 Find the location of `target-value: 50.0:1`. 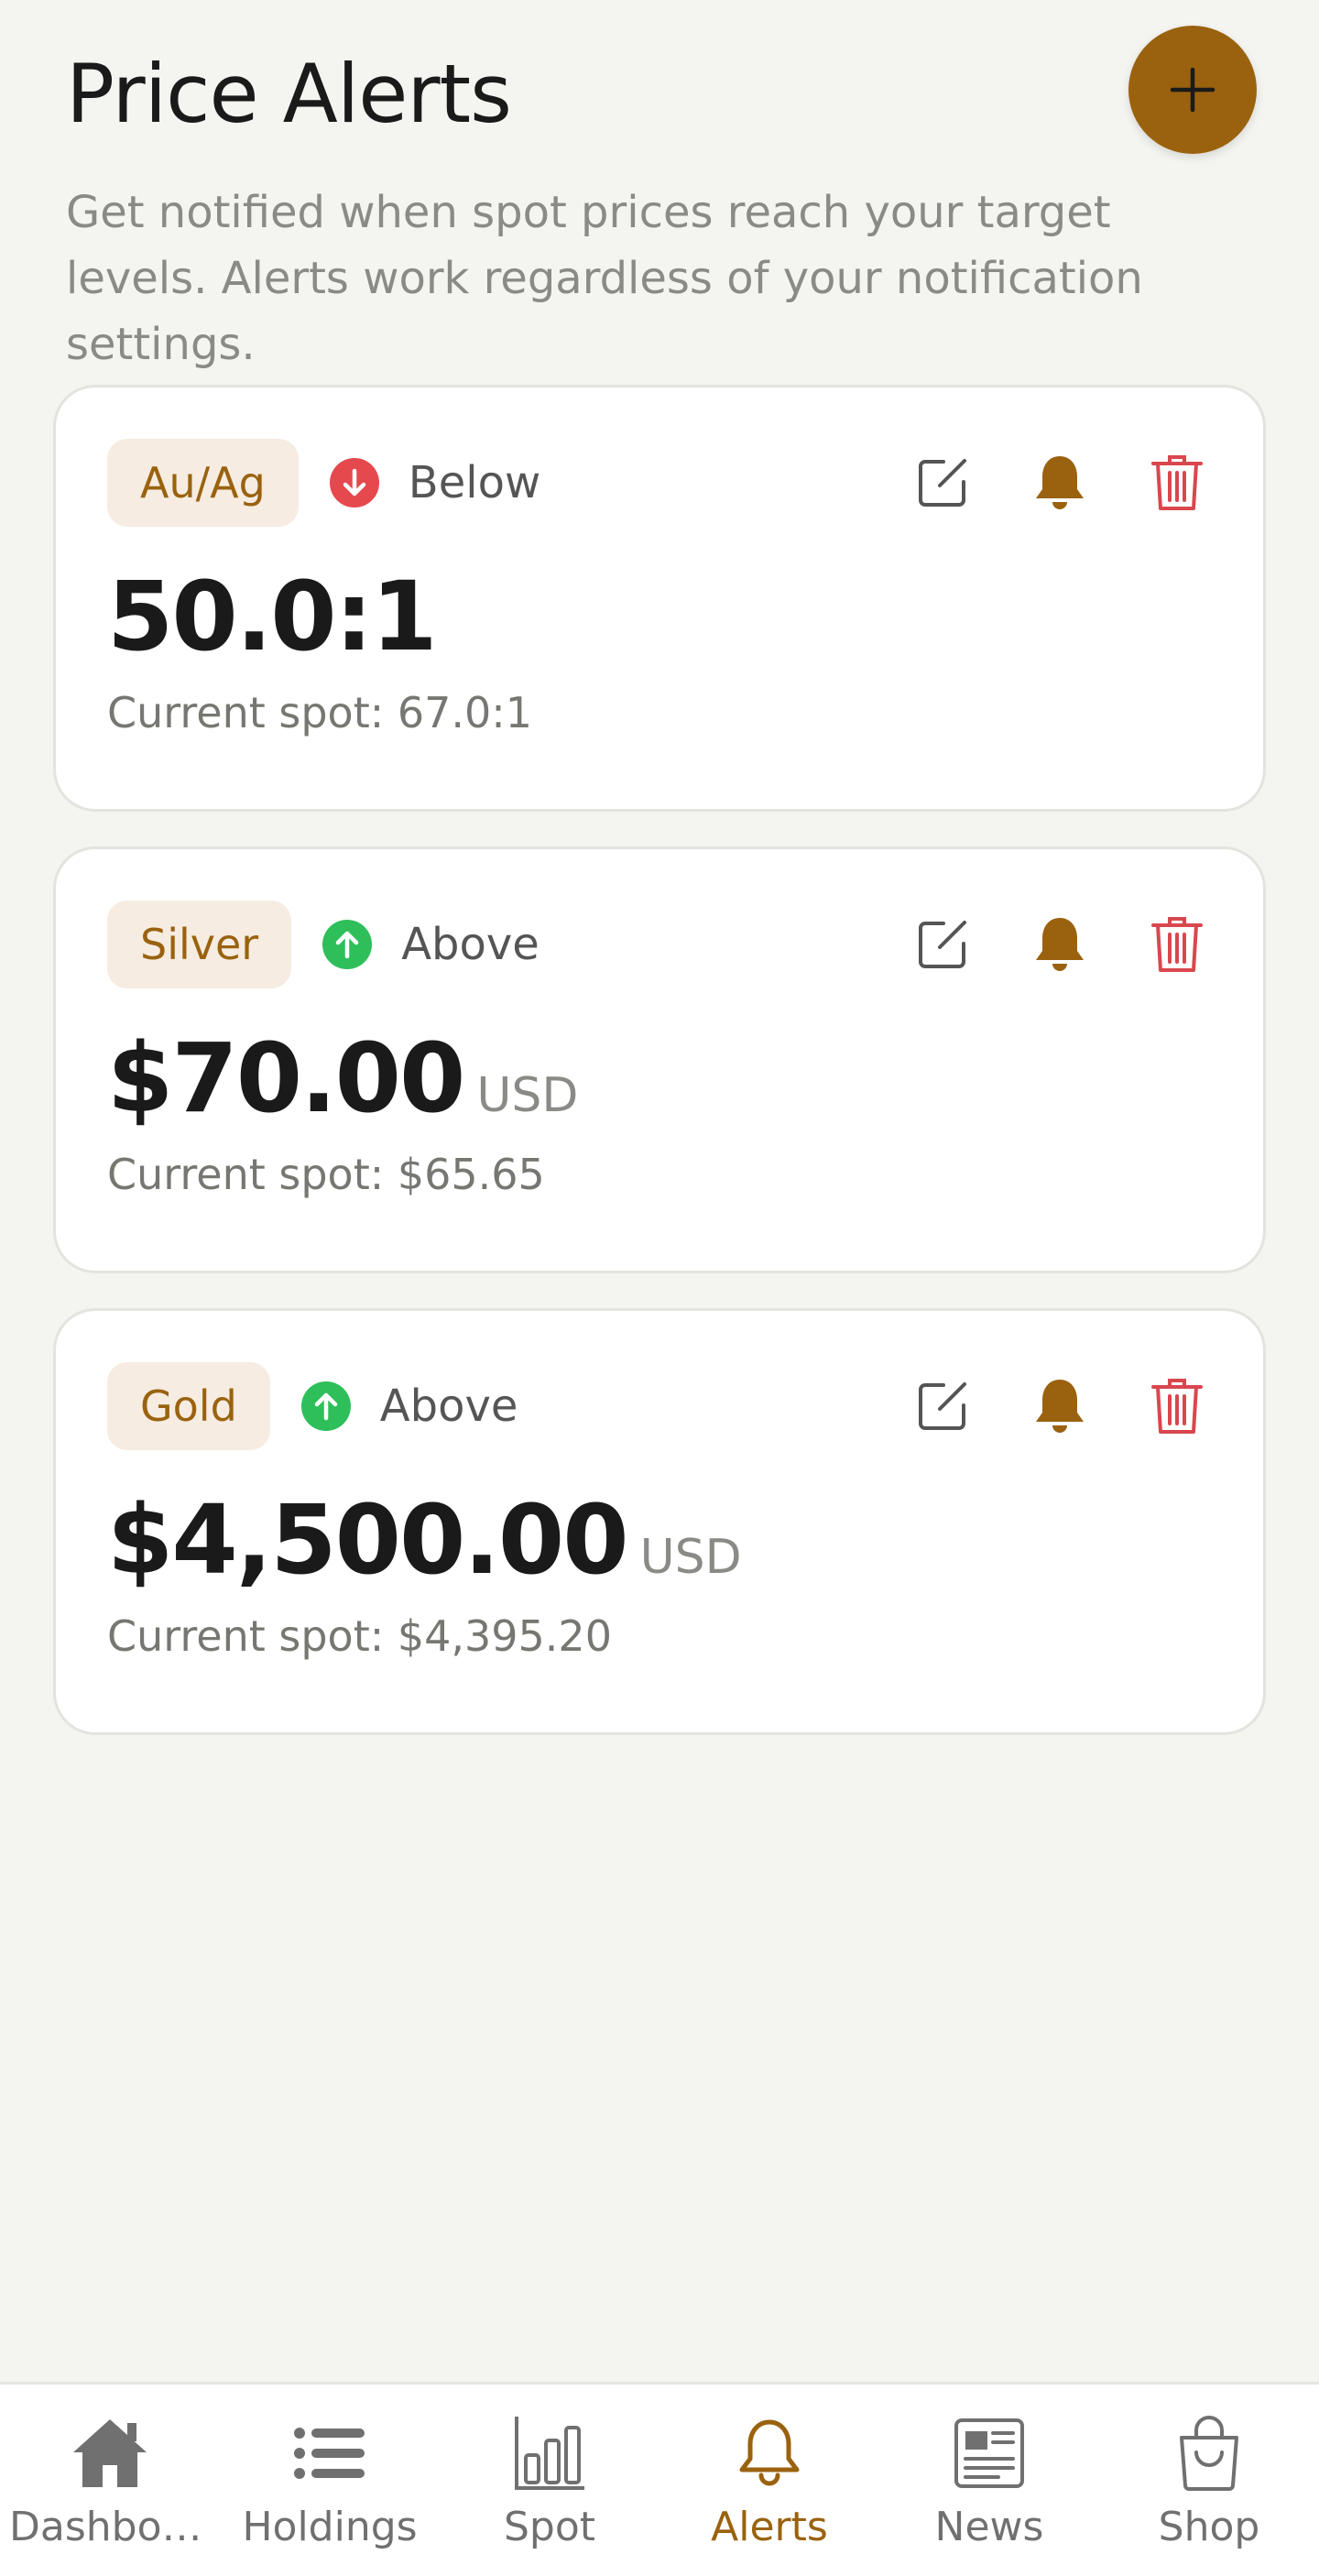

target-value: 50.0:1 is located at coordinates (272, 617).